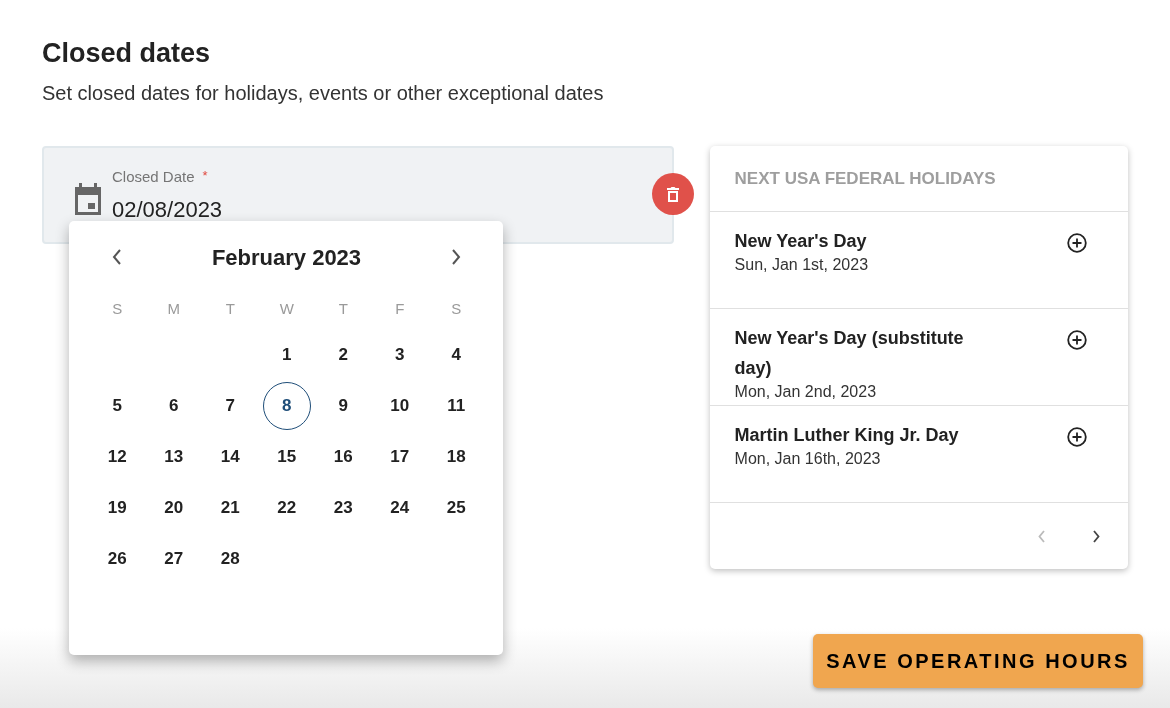 This screenshot has width=1170, height=708. What do you see at coordinates (167, 209) in the screenshot?
I see `field-value: 02/08/2023` at bounding box center [167, 209].